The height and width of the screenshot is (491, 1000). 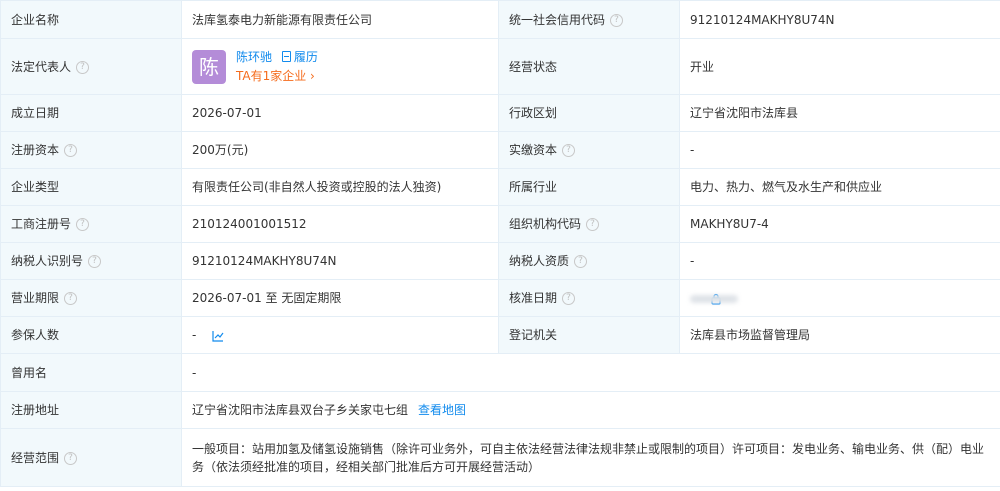 What do you see at coordinates (286, 56) in the screenshot?
I see `document-icon` at bounding box center [286, 56].